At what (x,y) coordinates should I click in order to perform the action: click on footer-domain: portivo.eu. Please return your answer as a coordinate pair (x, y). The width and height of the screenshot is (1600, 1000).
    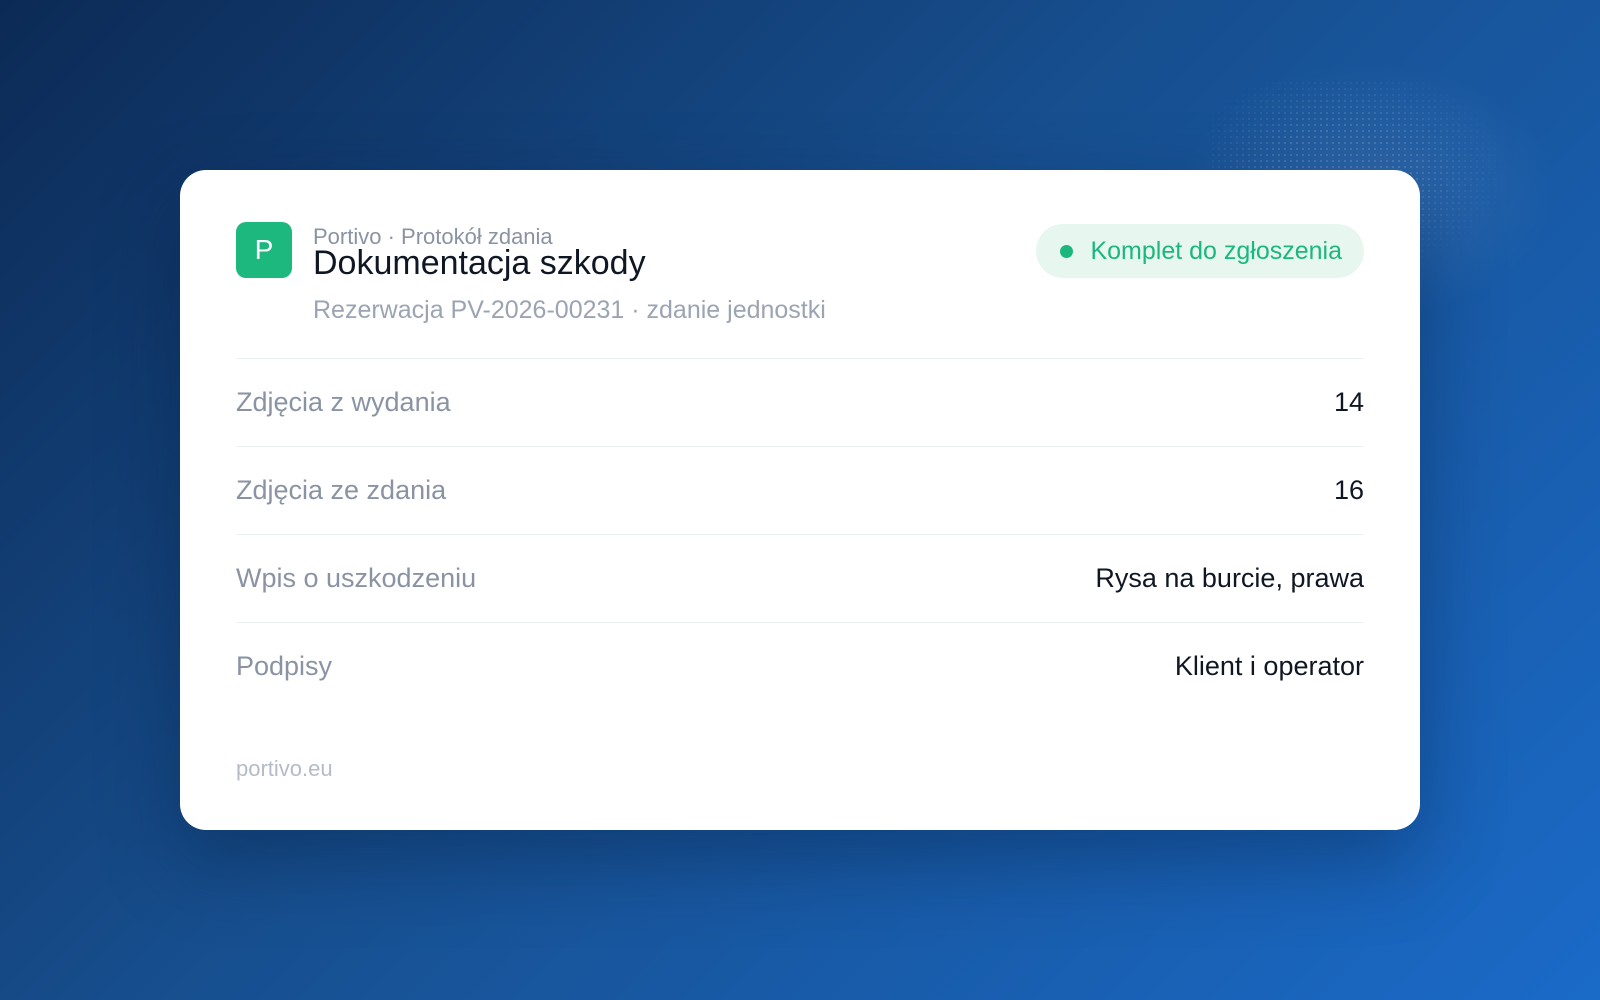
    Looking at the image, I should click on (284, 768).